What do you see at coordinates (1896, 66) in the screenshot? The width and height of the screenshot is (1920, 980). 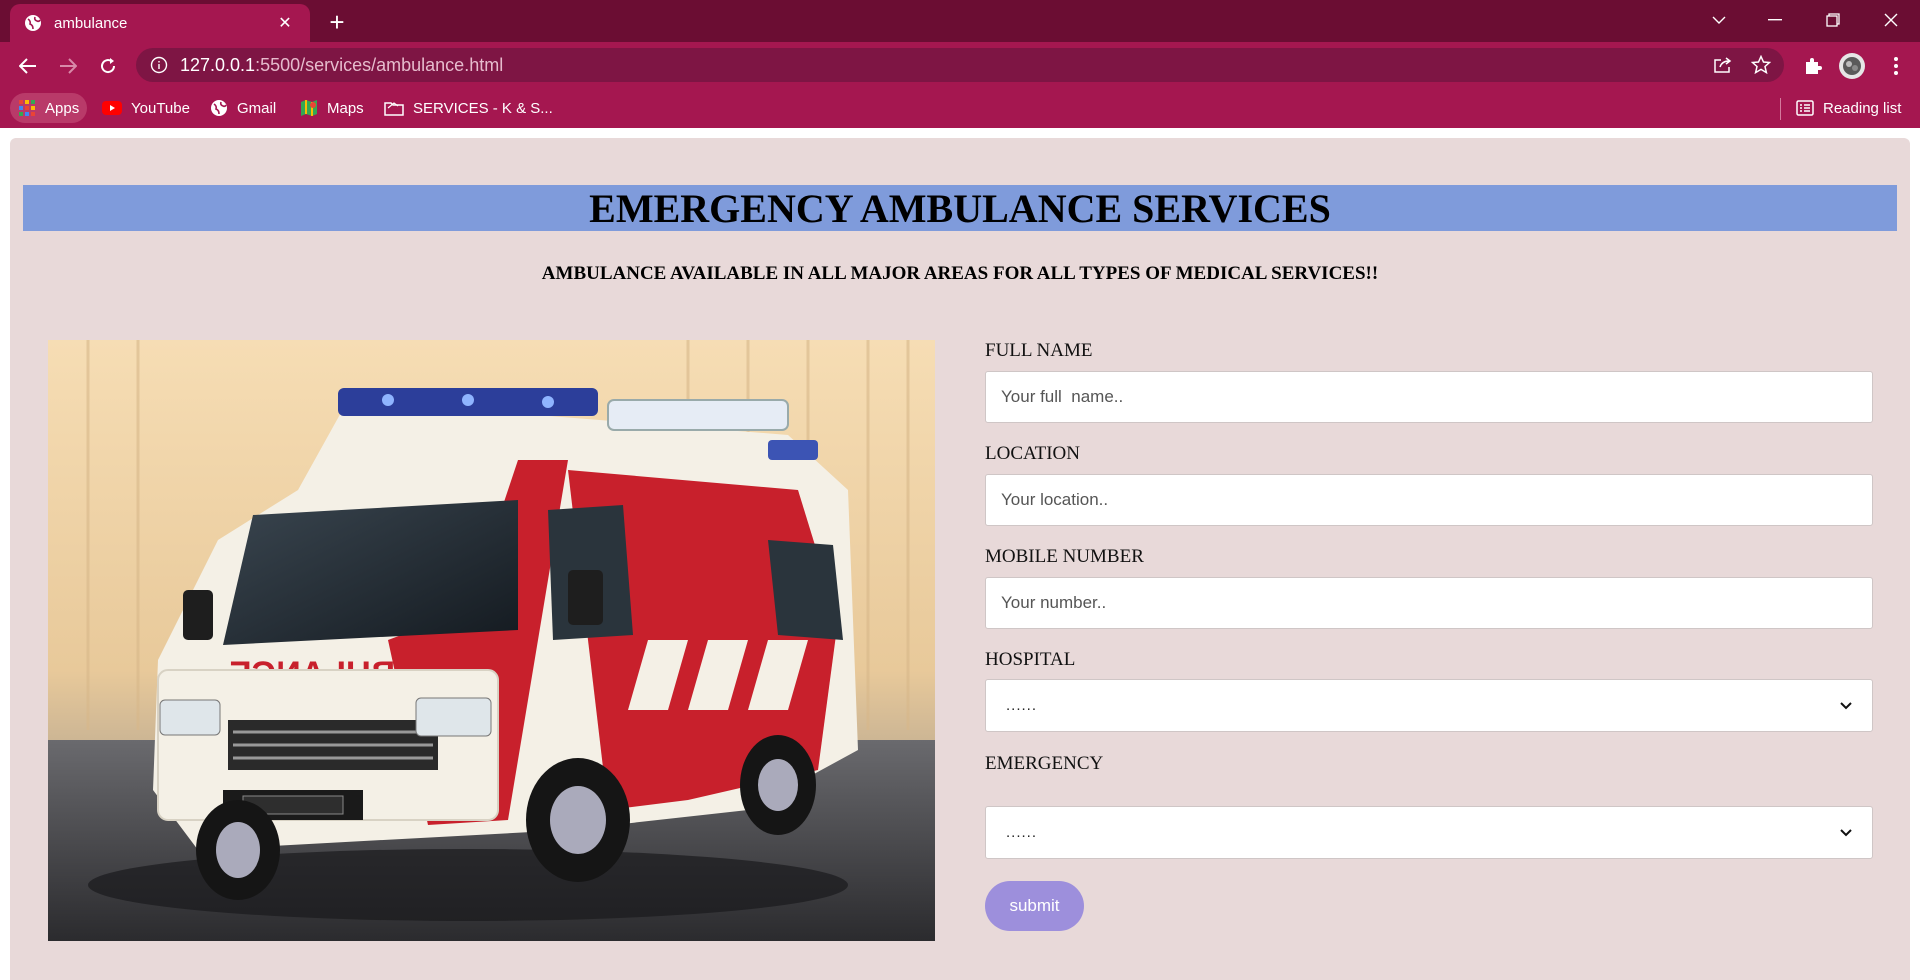 I see `menu-kebab-icon` at bounding box center [1896, 66].